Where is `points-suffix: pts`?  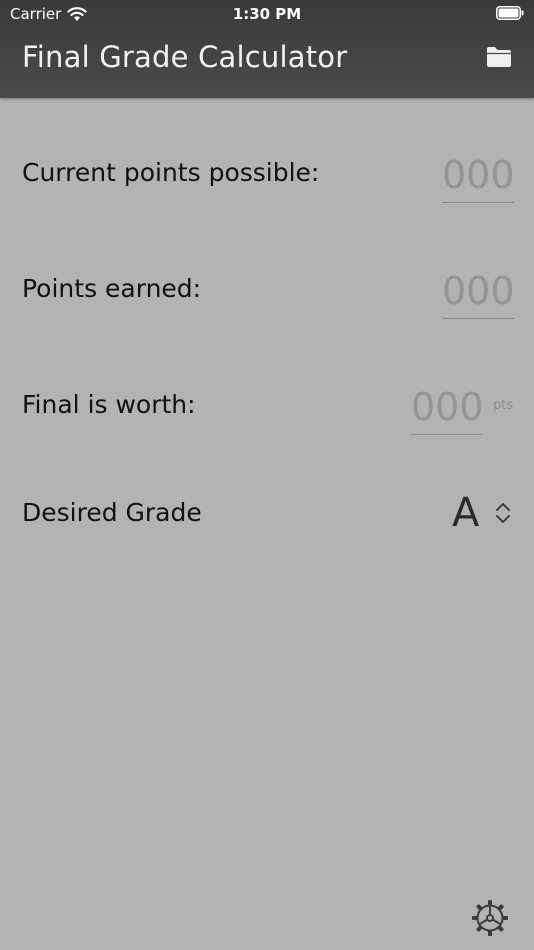 points-suffix: pts is located at coordinates (503, 405).